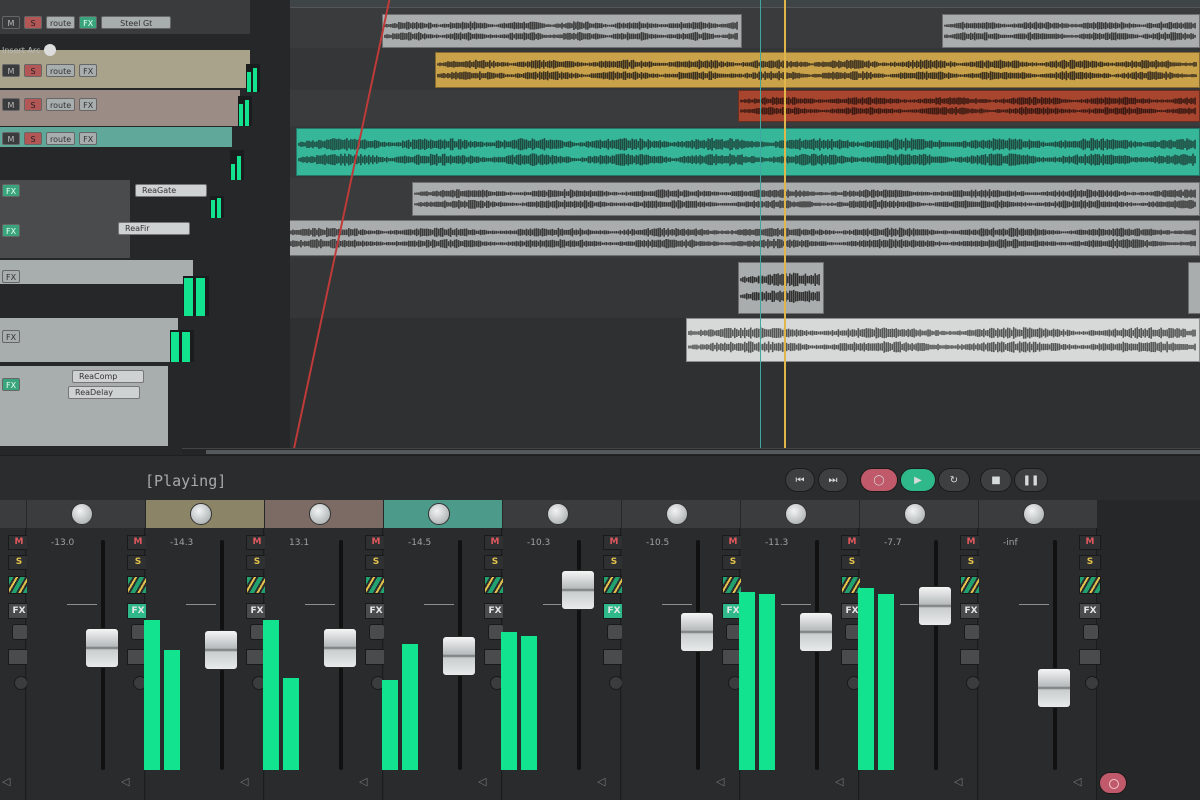  I want to click on track-4-solo: S, so click(33, 138).